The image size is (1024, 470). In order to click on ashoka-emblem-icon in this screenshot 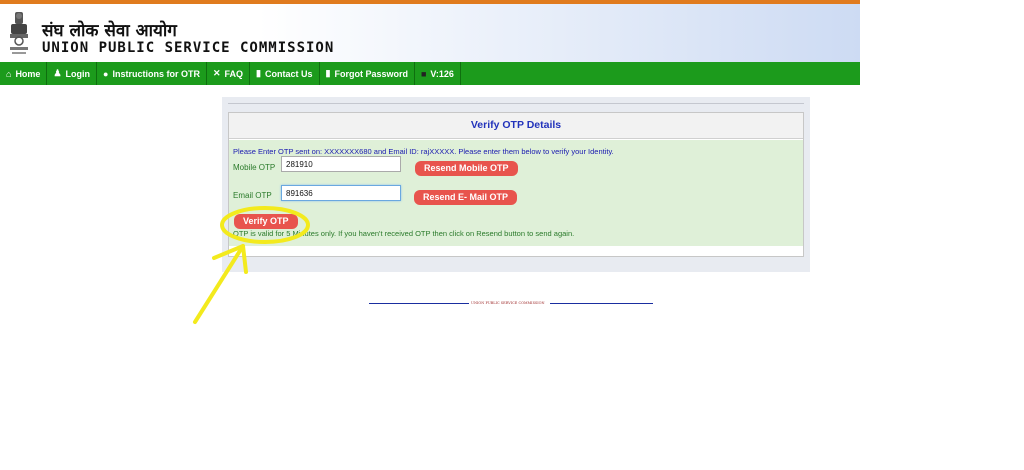, I will do `click(19, 33)`.